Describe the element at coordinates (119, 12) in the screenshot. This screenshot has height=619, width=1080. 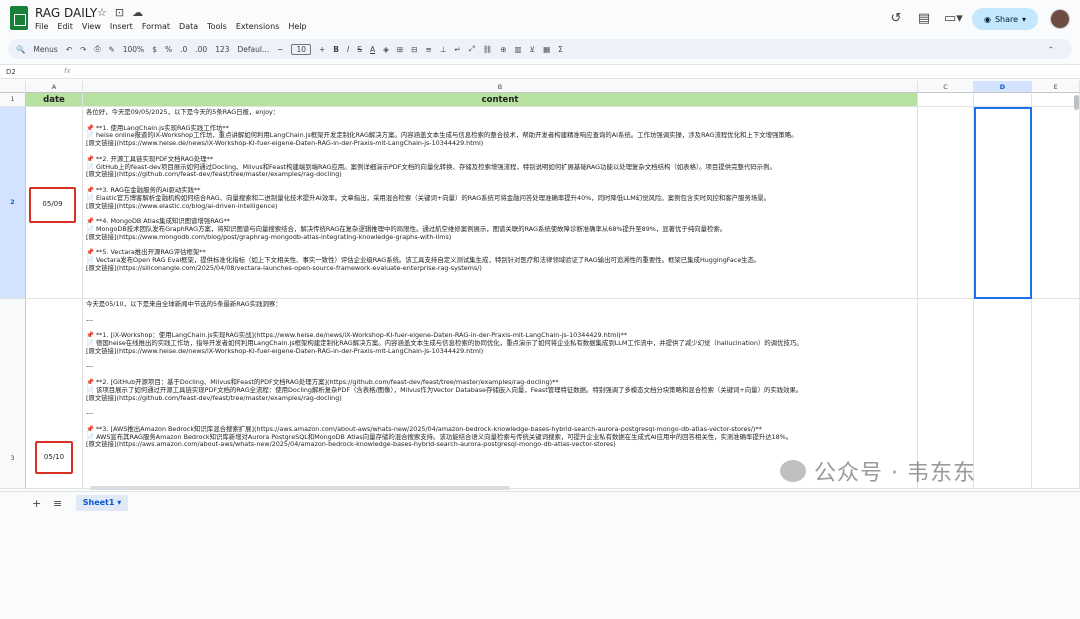
I see `move-folder-icon: ⊡` at that location.